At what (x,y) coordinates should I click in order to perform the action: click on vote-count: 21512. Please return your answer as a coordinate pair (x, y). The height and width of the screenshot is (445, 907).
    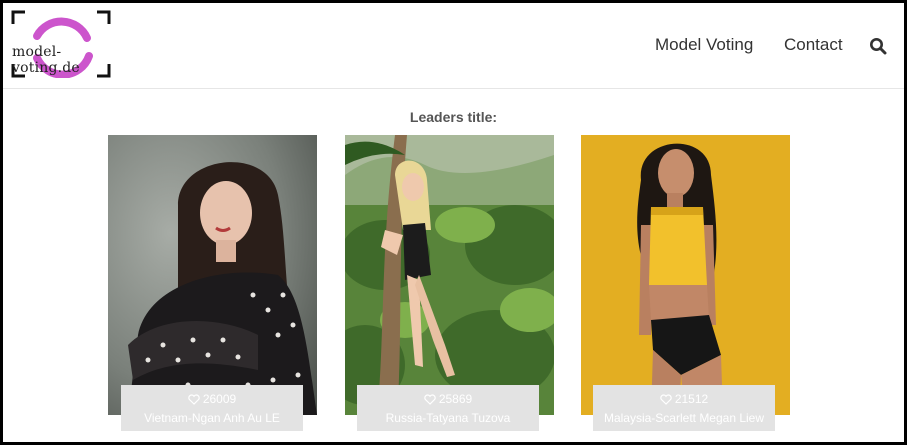
    Looking at the image, I should click on (691, 399).